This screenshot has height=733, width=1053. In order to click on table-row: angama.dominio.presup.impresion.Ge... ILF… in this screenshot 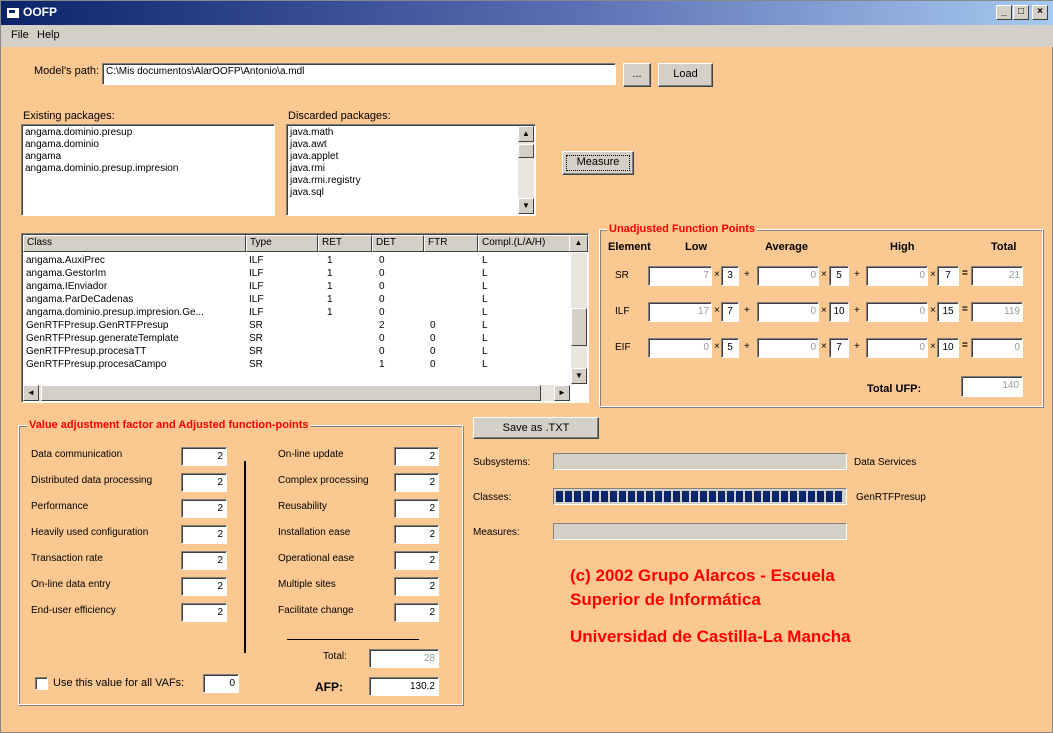, I will do `click(296, 313)`.